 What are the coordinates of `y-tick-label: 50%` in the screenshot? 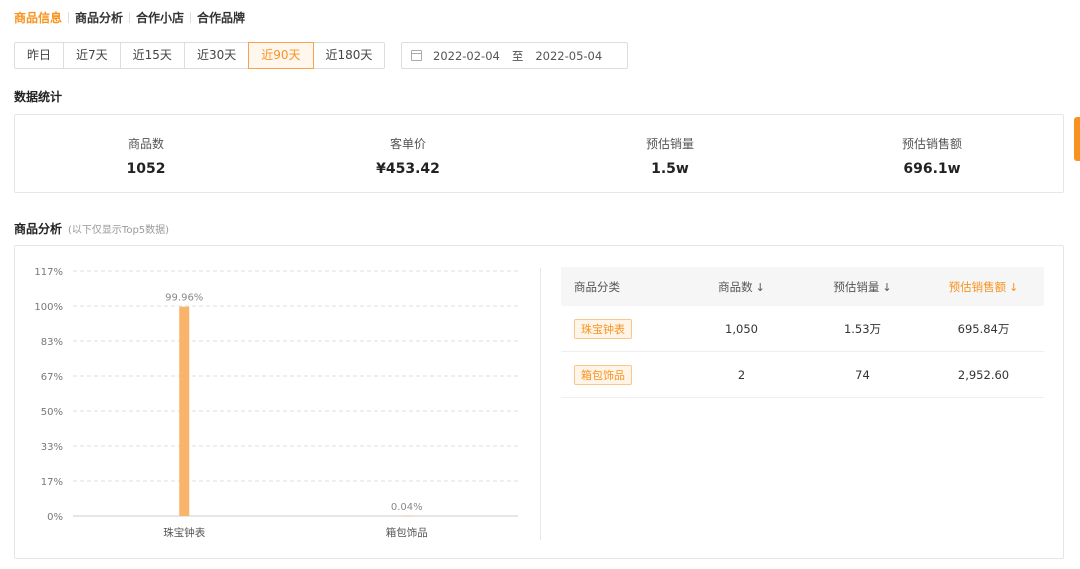 It's located at (52, 412).